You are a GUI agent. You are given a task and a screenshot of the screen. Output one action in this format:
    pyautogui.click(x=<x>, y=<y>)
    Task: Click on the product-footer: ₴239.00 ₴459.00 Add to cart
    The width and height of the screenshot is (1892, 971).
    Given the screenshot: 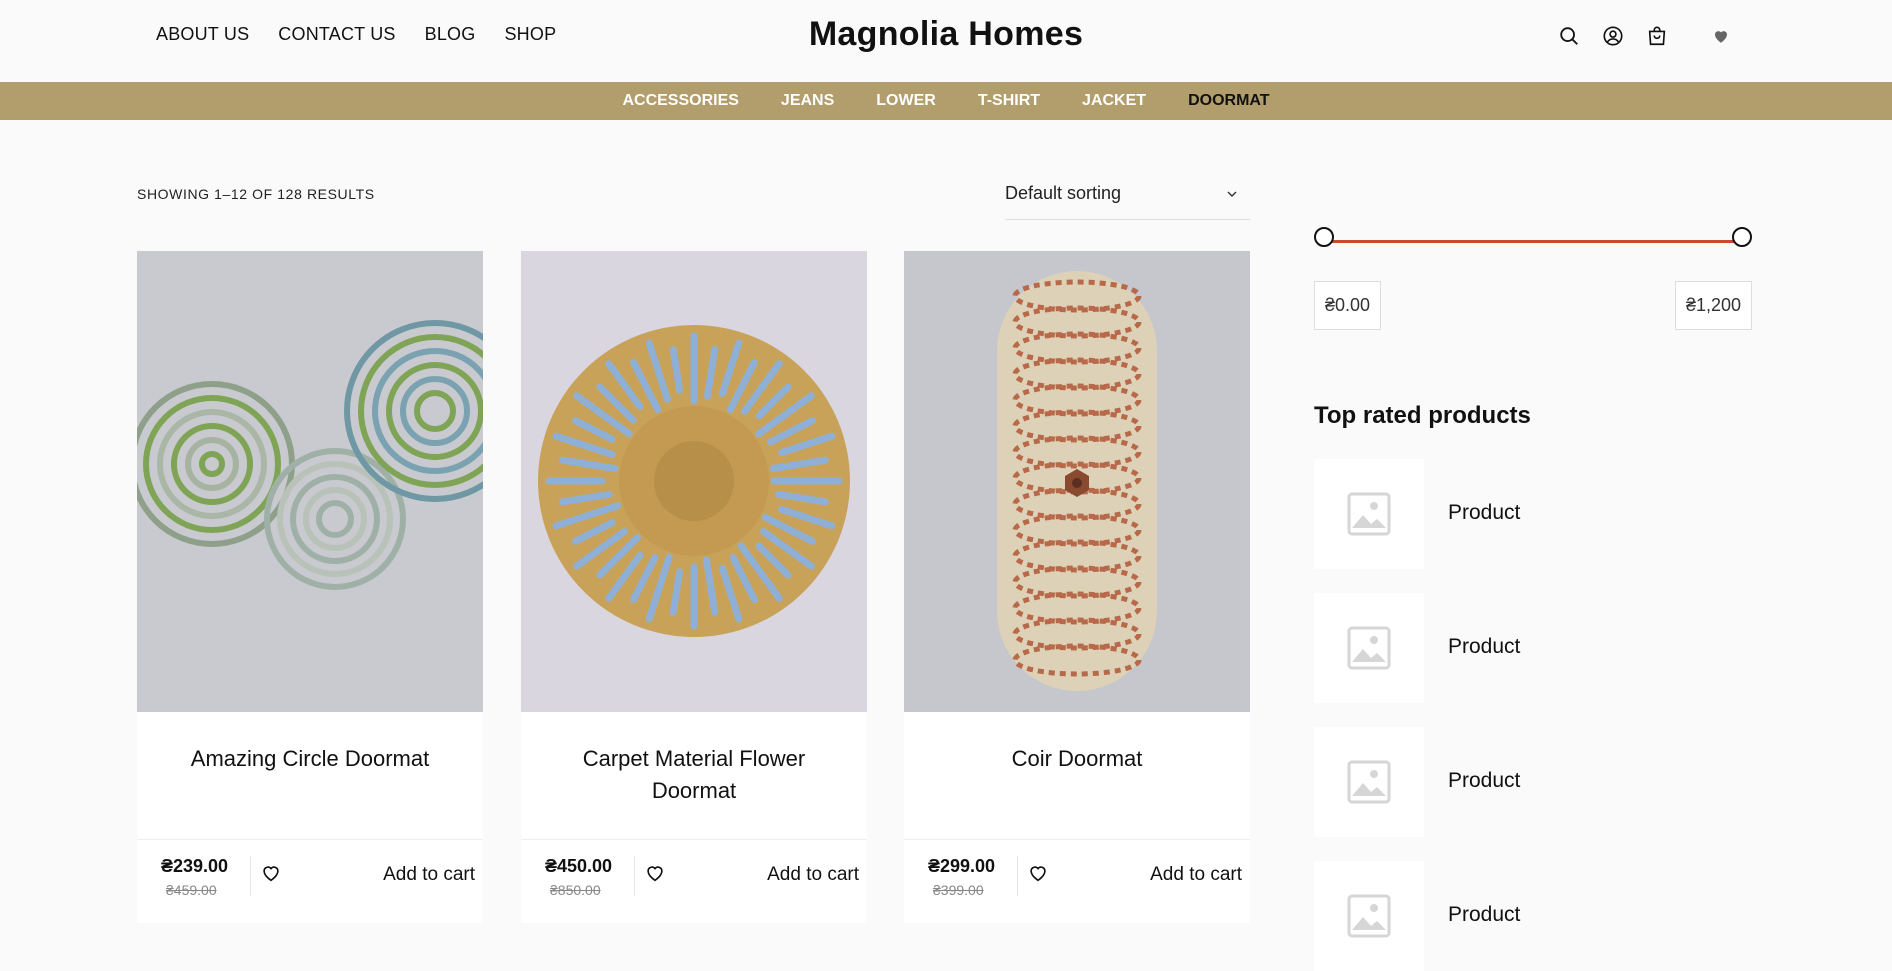 What is the action you would take?
    pyautogui.click(x=310, y=875)
    